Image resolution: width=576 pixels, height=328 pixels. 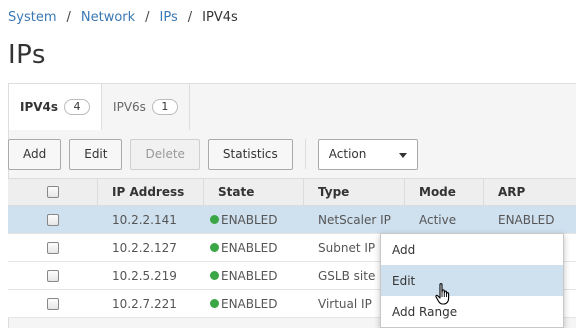 I want to click on tab-ipv4s: IPV4s 4, so click(x=56, y=107).